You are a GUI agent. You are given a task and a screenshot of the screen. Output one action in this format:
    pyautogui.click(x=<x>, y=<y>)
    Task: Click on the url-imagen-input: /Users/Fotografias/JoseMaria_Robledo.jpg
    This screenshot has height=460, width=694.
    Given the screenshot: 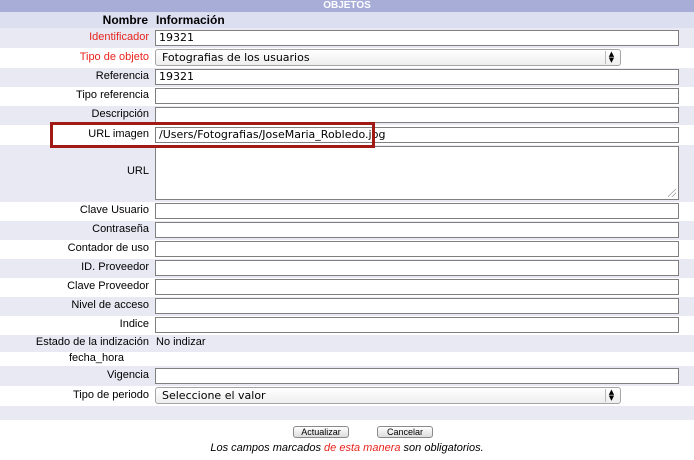 What is the action you would take?
    pyautogui.click(x=417, y=135)
    